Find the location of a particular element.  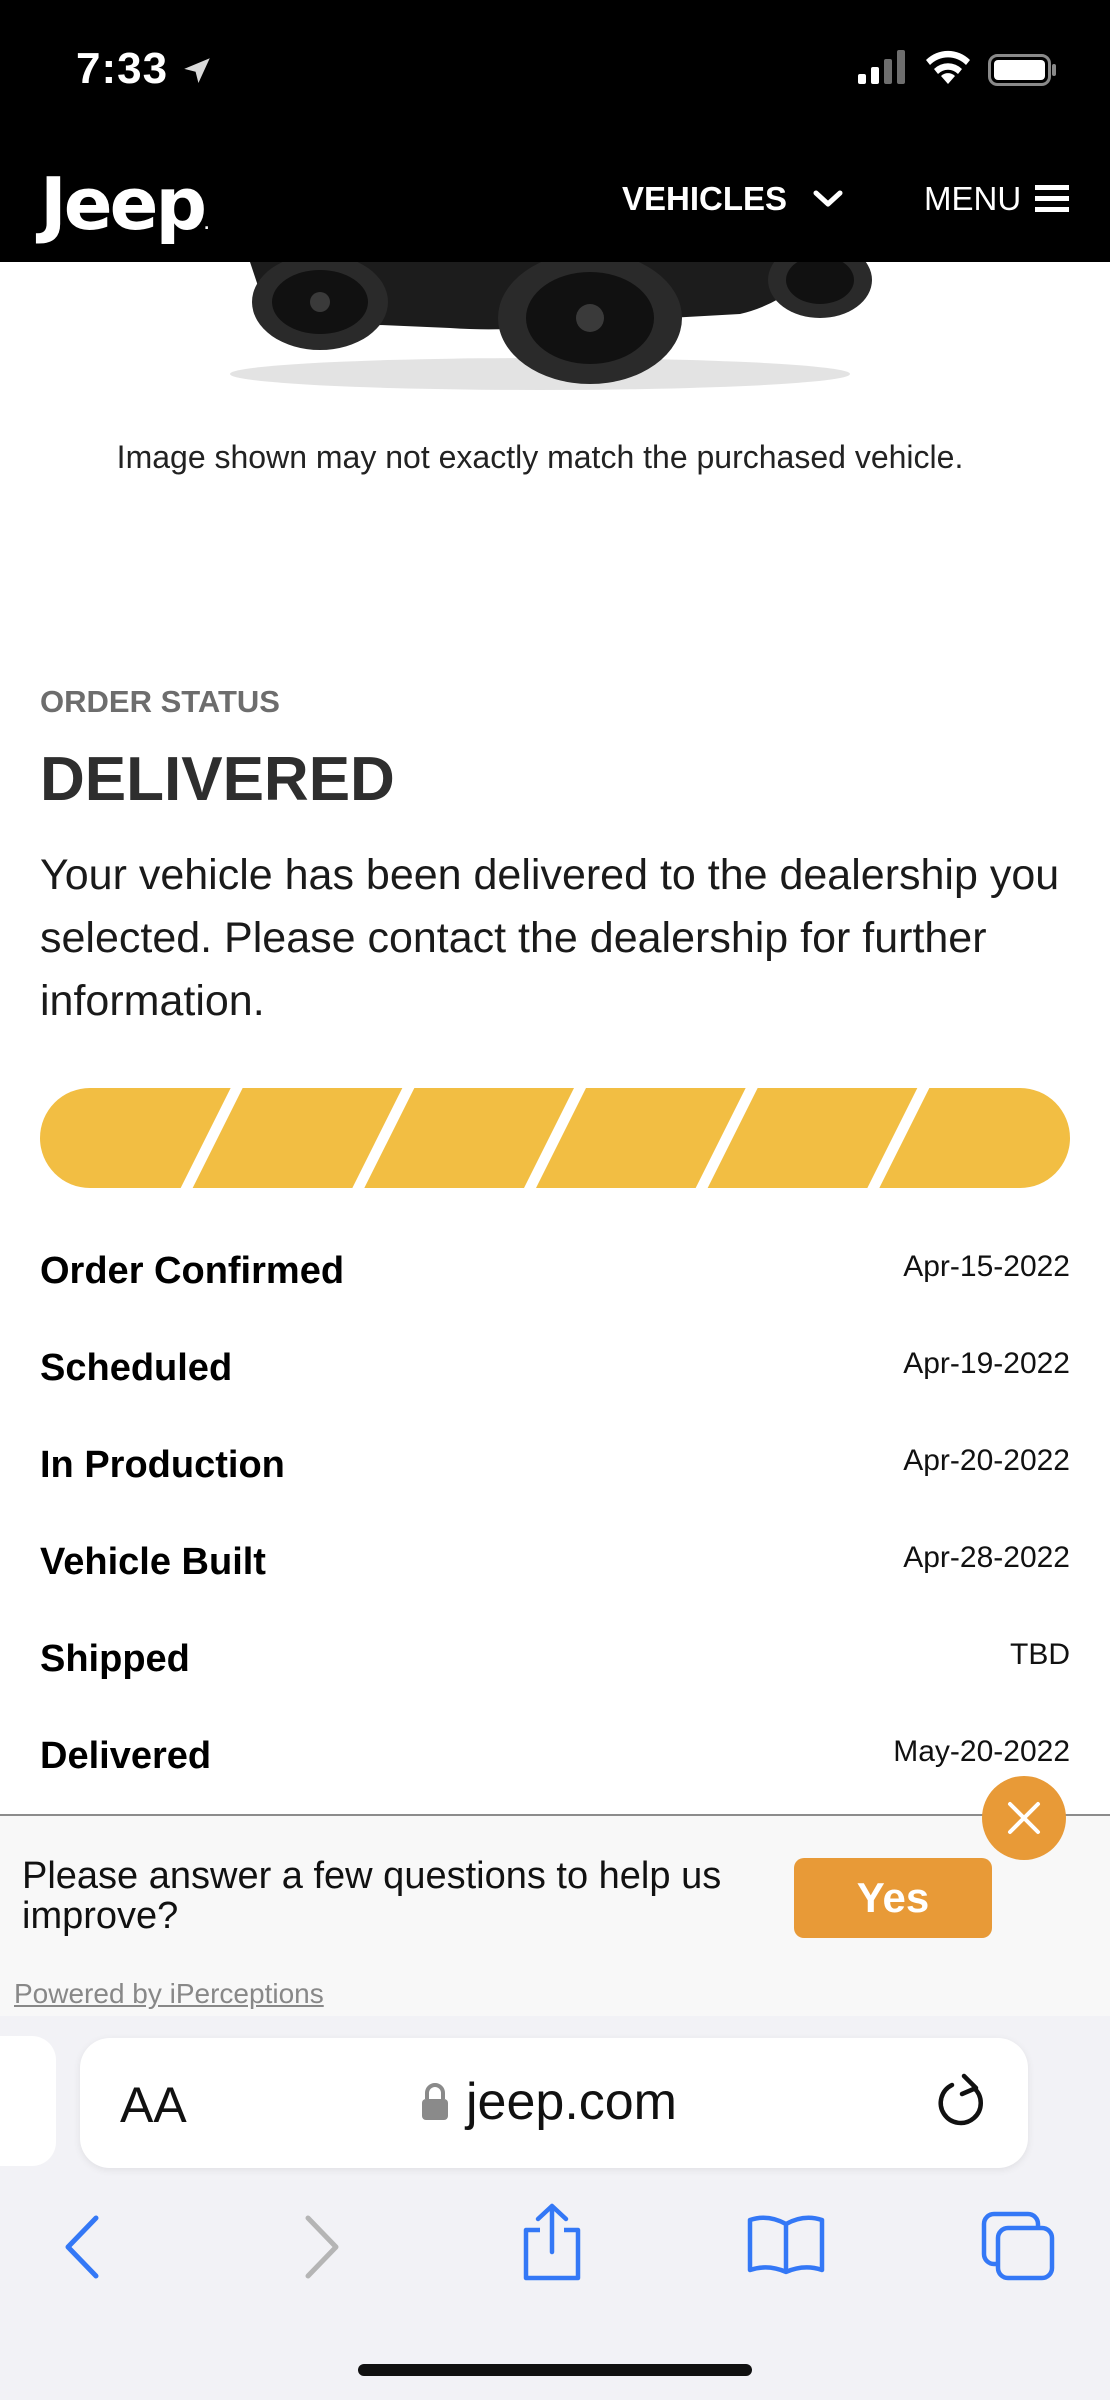

milestone-row: In Production Apr-20-2022 is located at coordinates (555, 1462).